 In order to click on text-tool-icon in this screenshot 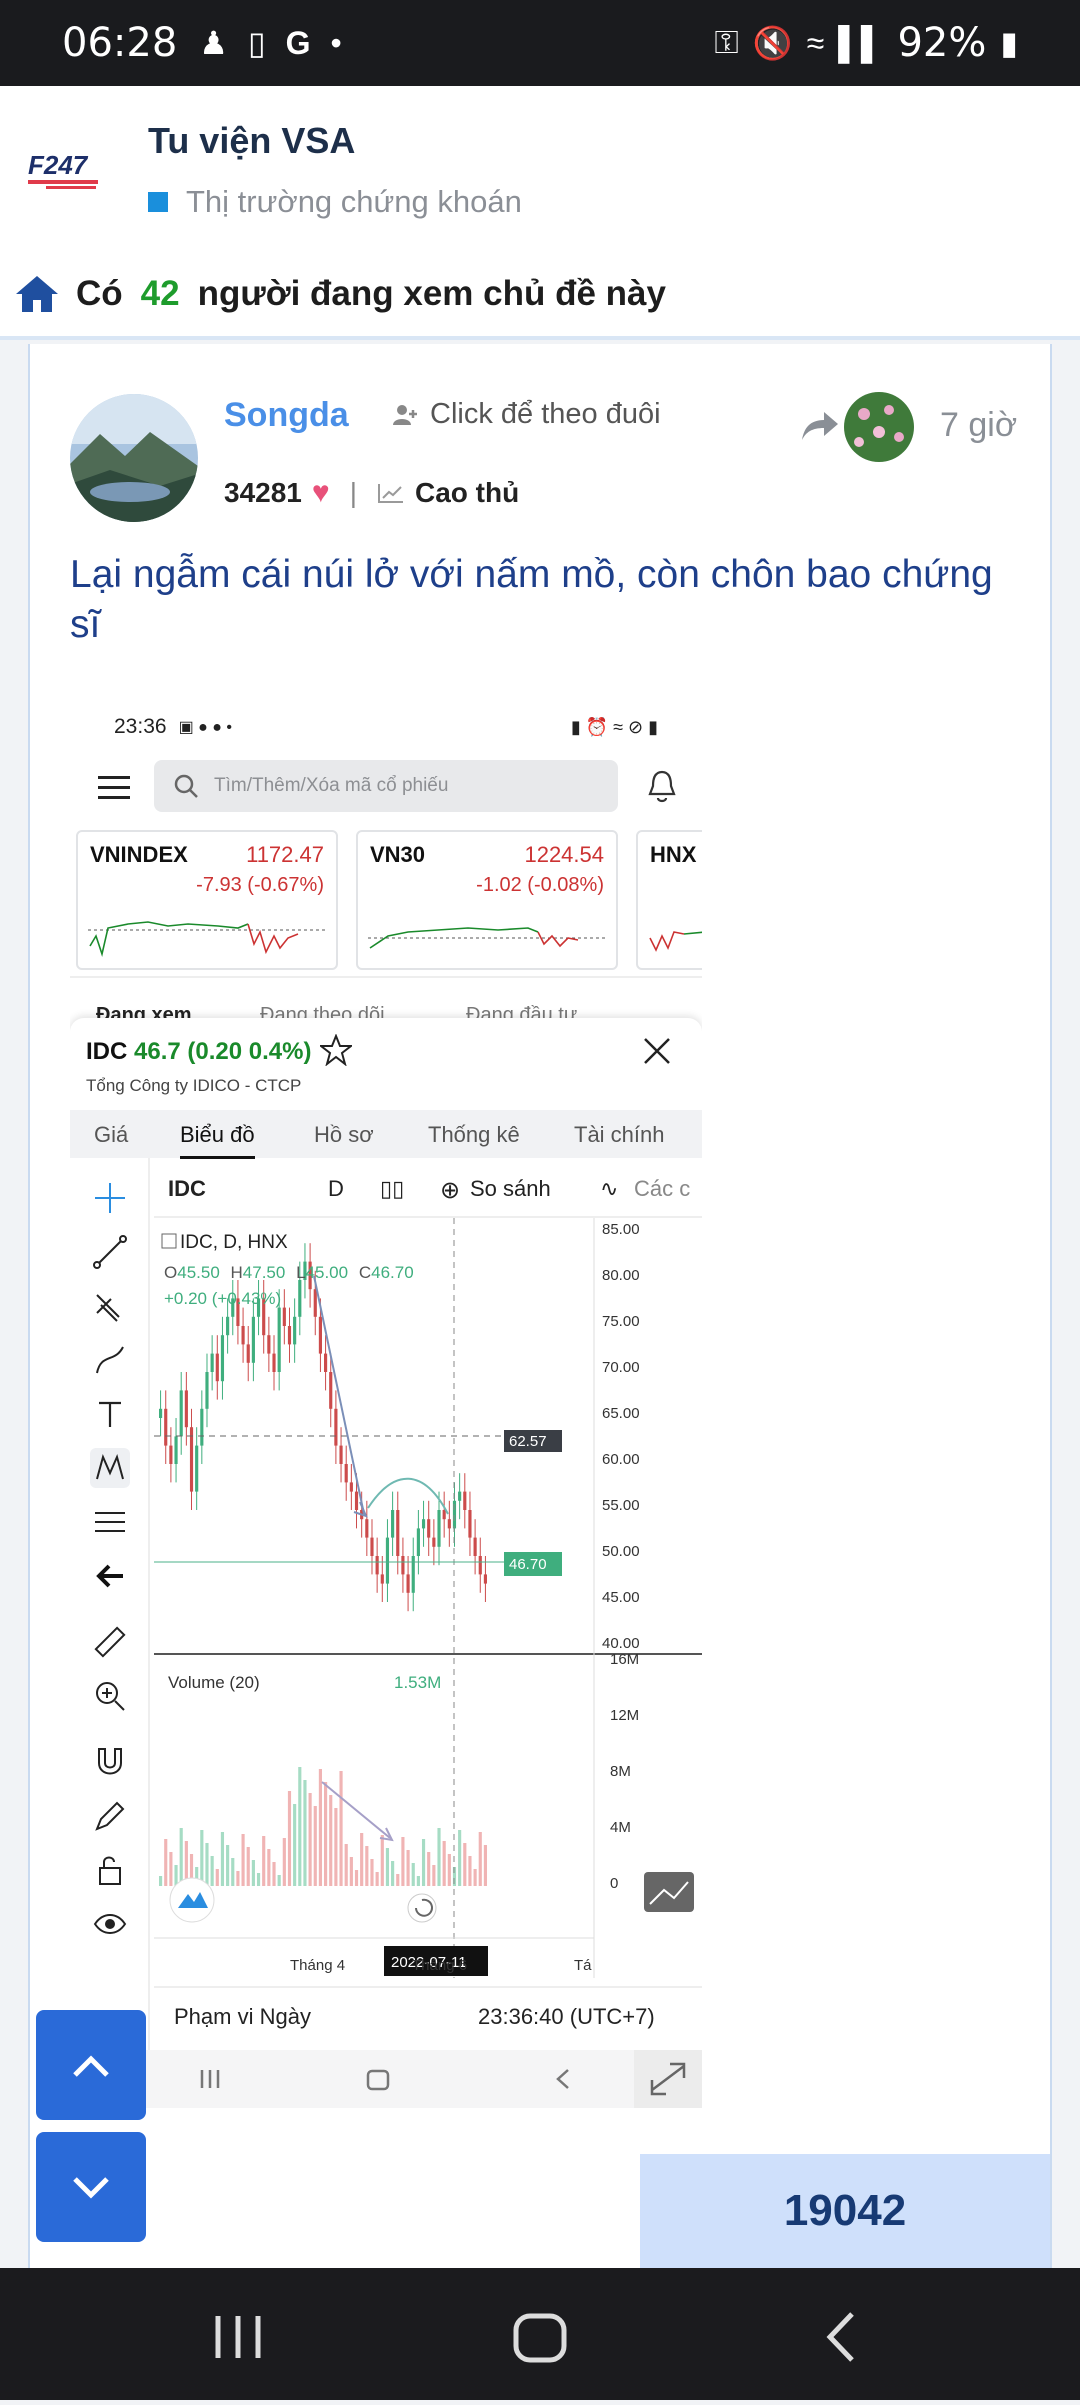, I will do `click(110, 1414)`.